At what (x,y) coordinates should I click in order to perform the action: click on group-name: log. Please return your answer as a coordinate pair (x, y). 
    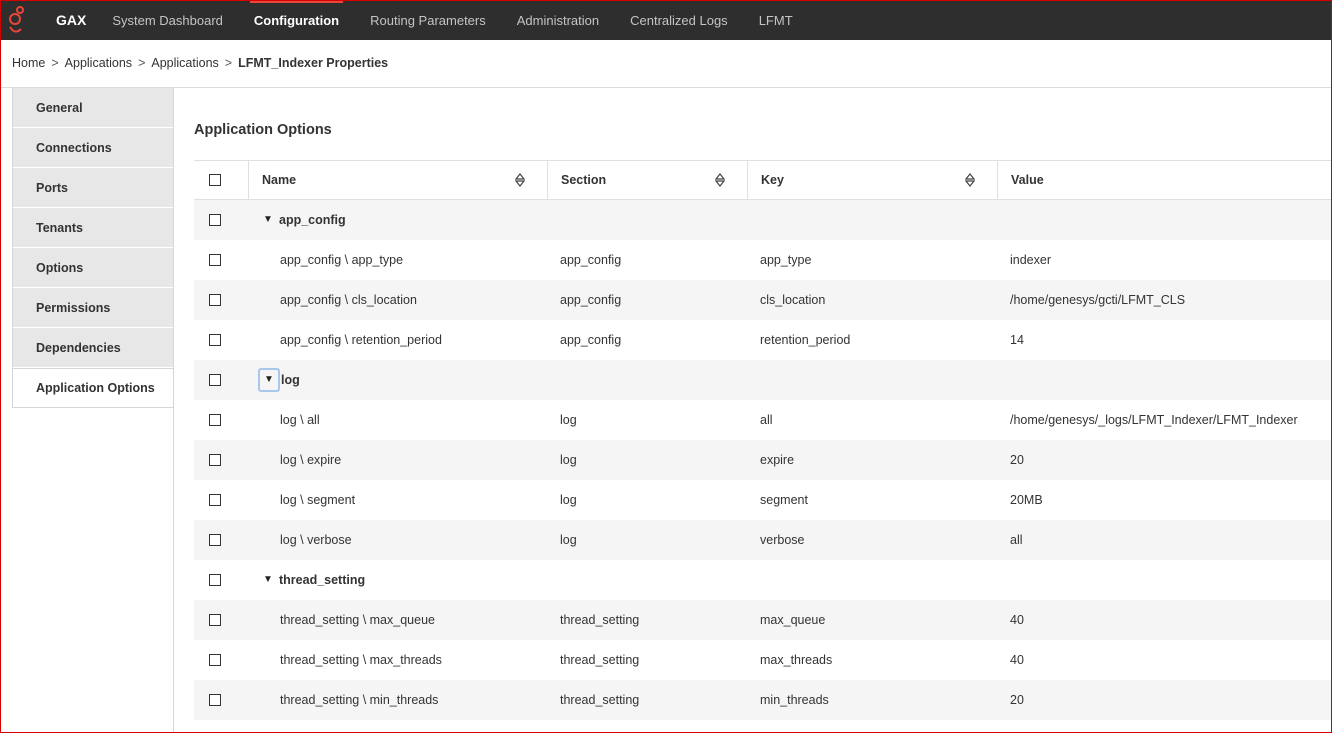
    Looking at the image, I should click on (290, 380).